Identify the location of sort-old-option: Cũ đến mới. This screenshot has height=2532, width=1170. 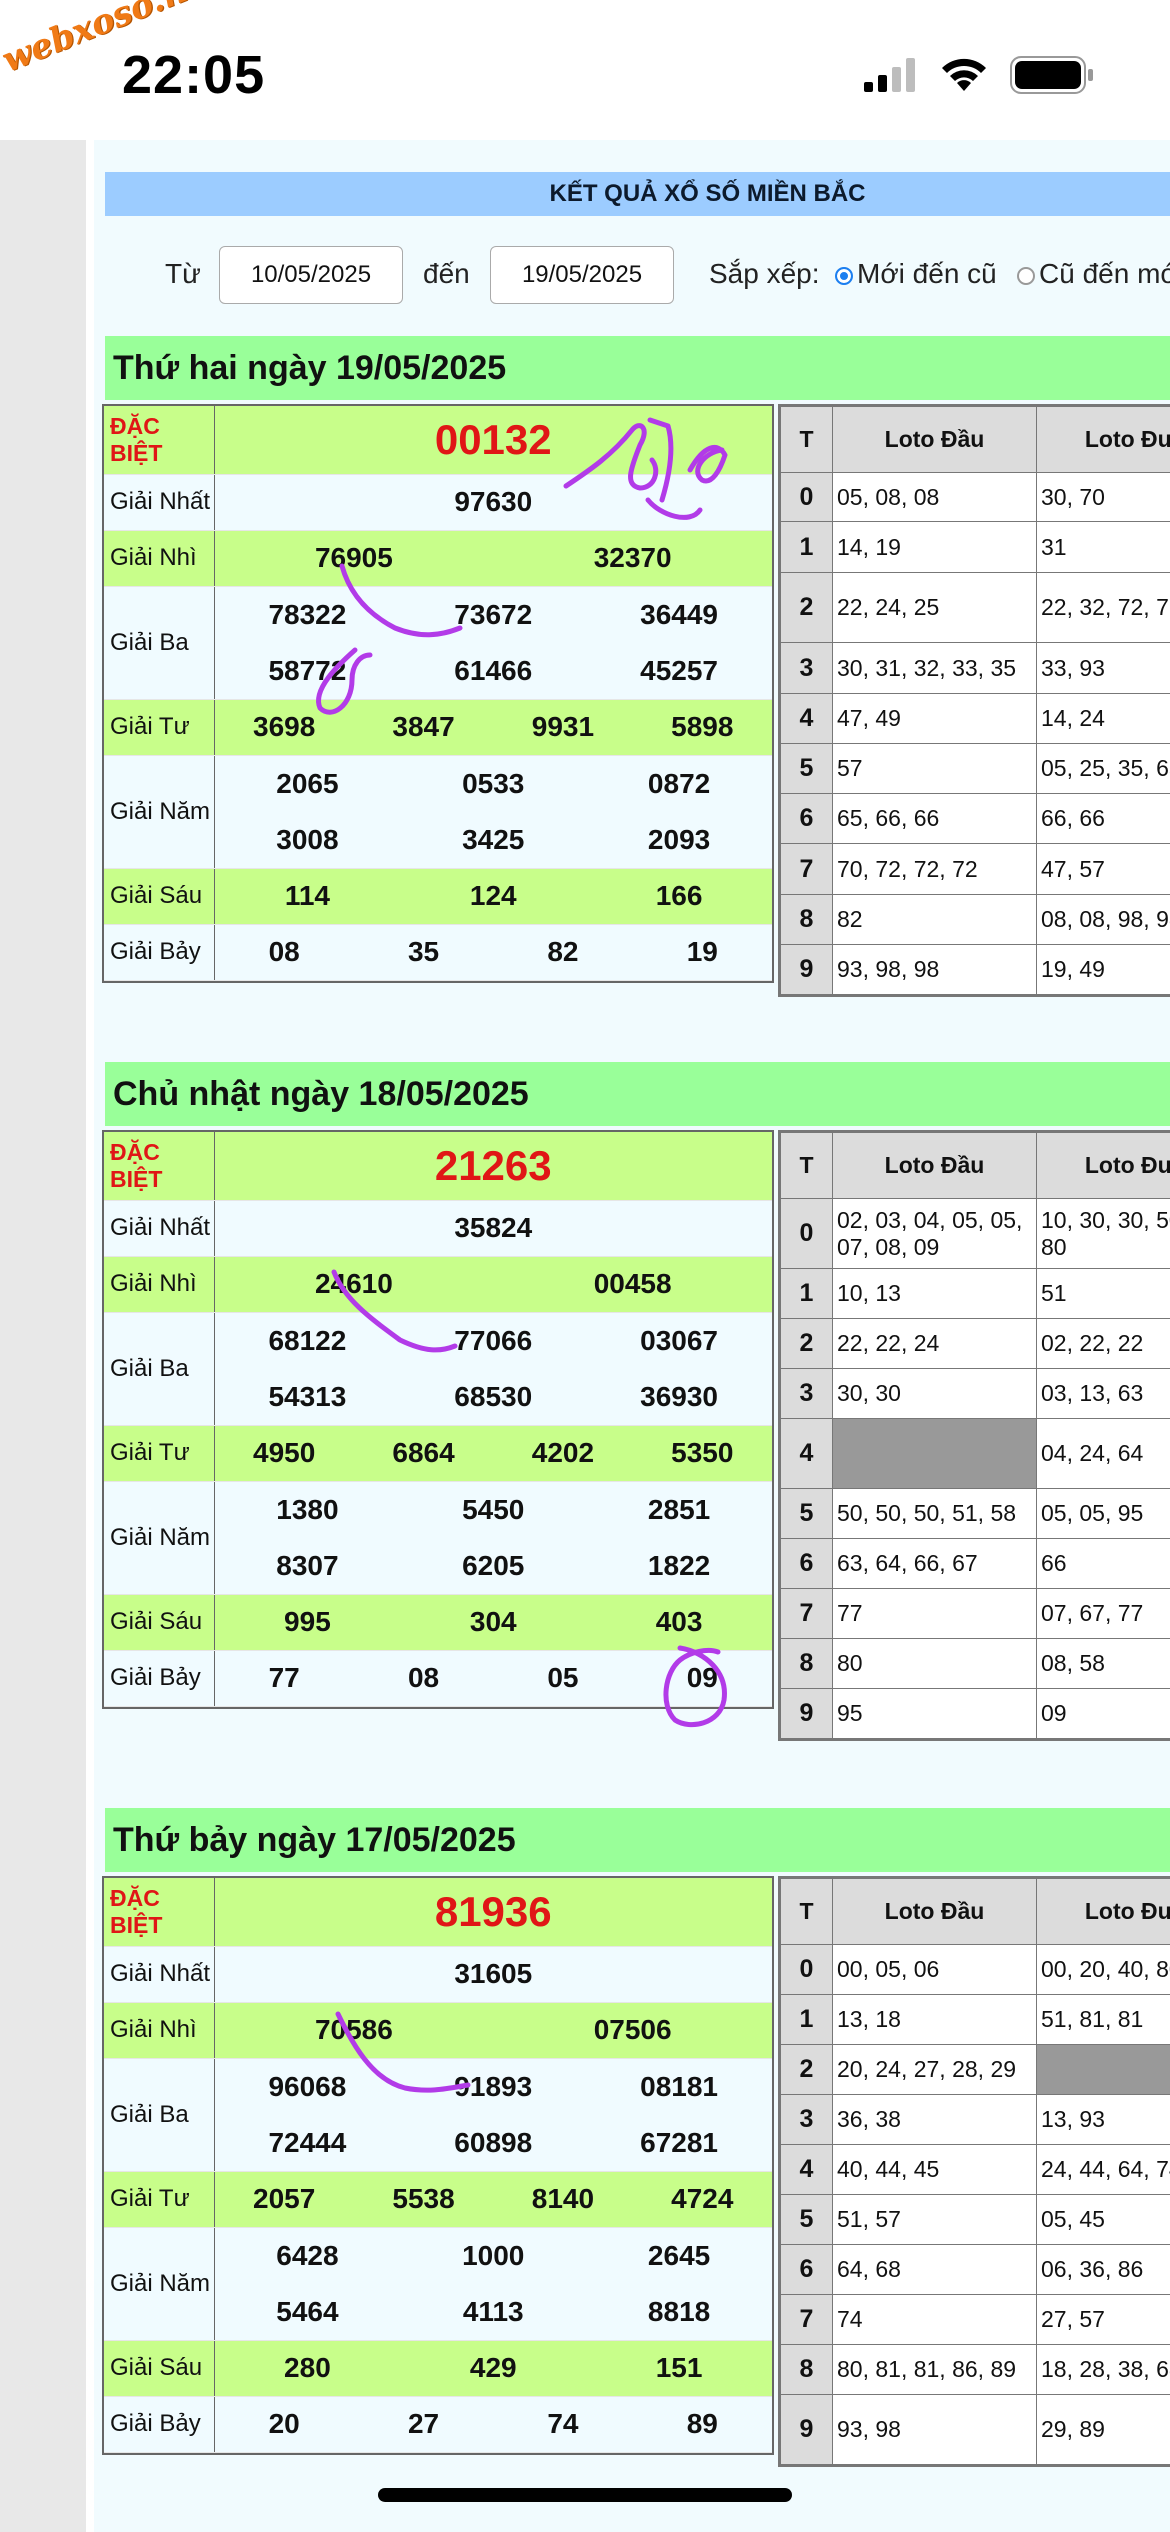
(1093, 274).